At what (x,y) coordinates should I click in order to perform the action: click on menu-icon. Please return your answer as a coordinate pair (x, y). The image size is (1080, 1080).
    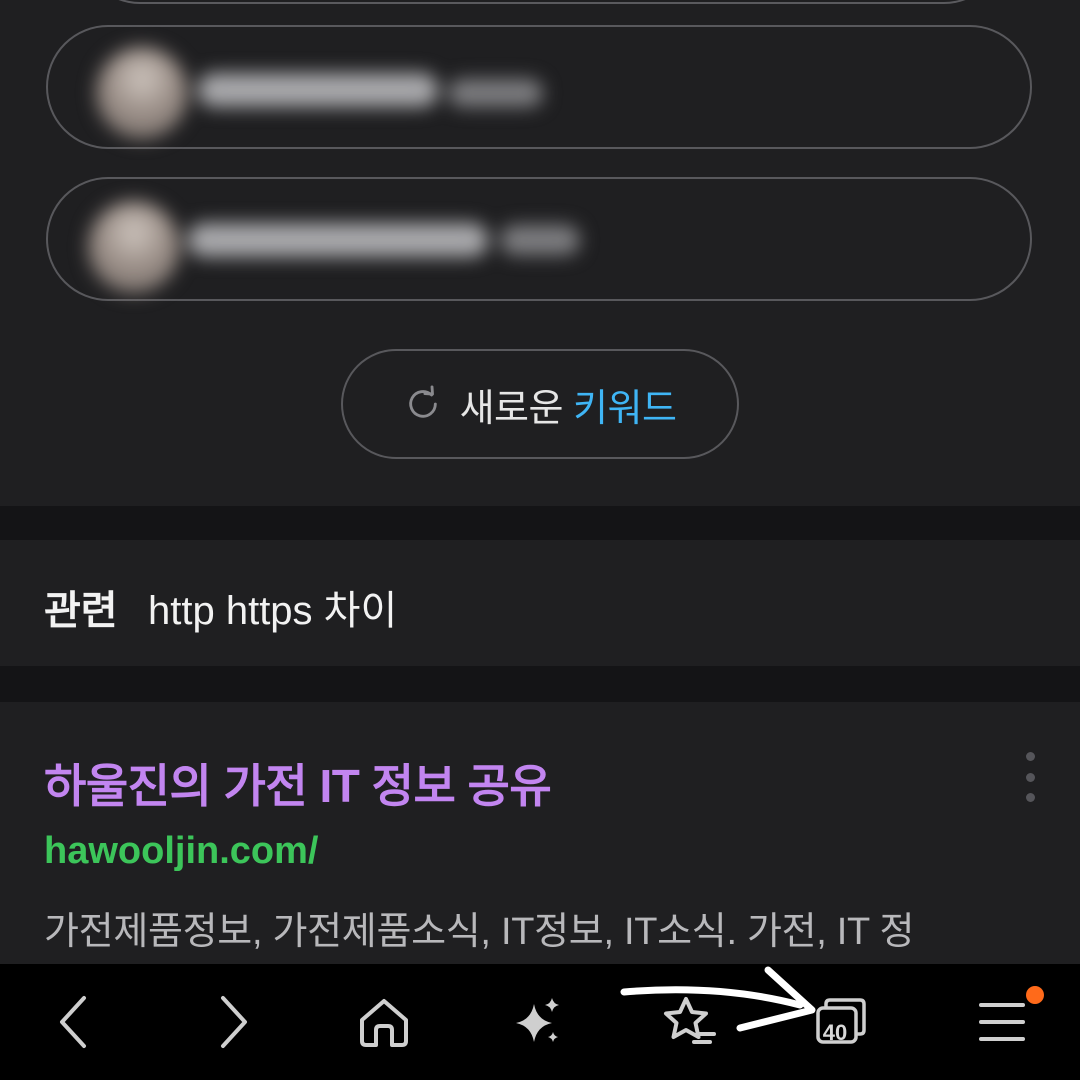
    Looking at the image, I should click on (1002, 1022).